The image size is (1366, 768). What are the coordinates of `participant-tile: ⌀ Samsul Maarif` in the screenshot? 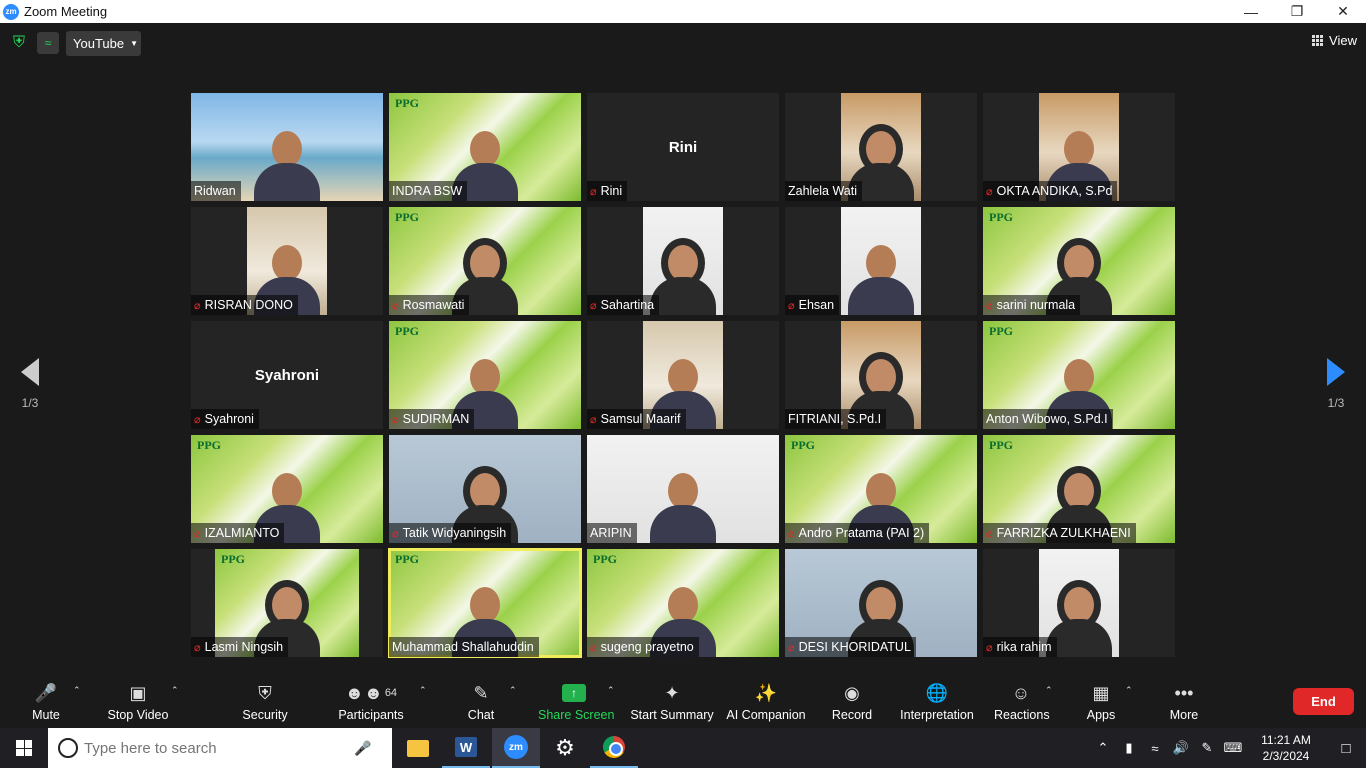 It's located at (683, 375).